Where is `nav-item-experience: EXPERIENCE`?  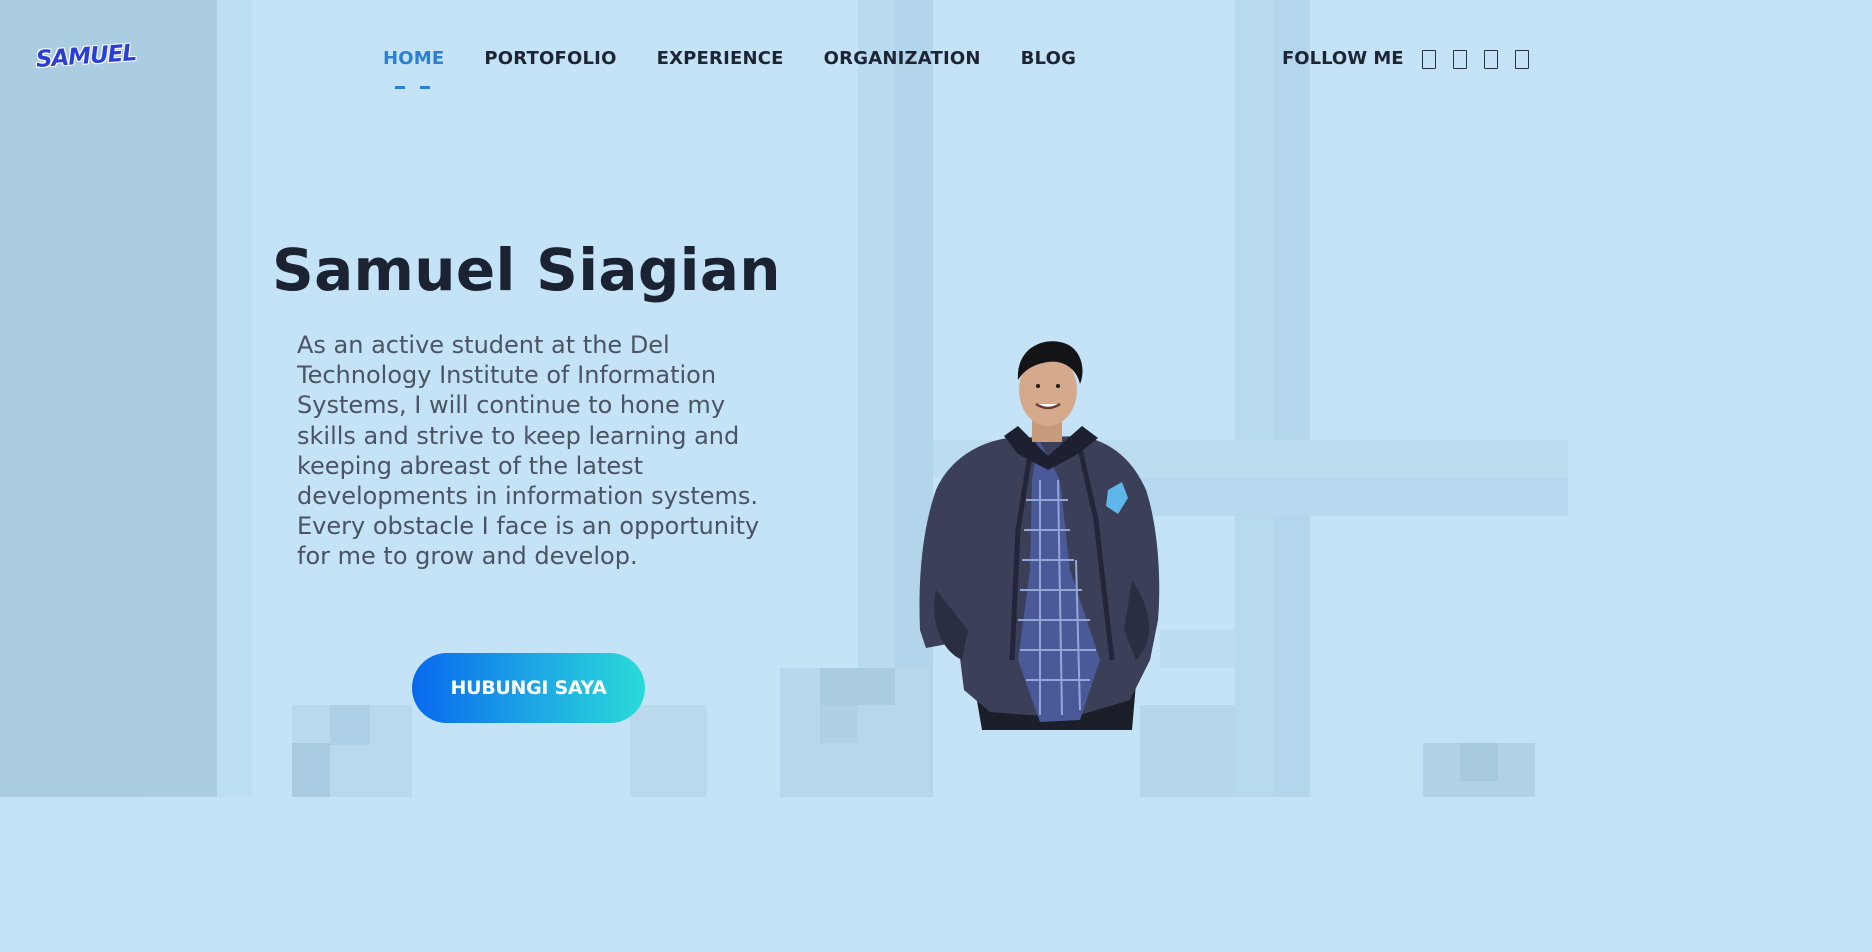 nav-item-experience: EXPERIENCE is located at coordinates (720, 58).